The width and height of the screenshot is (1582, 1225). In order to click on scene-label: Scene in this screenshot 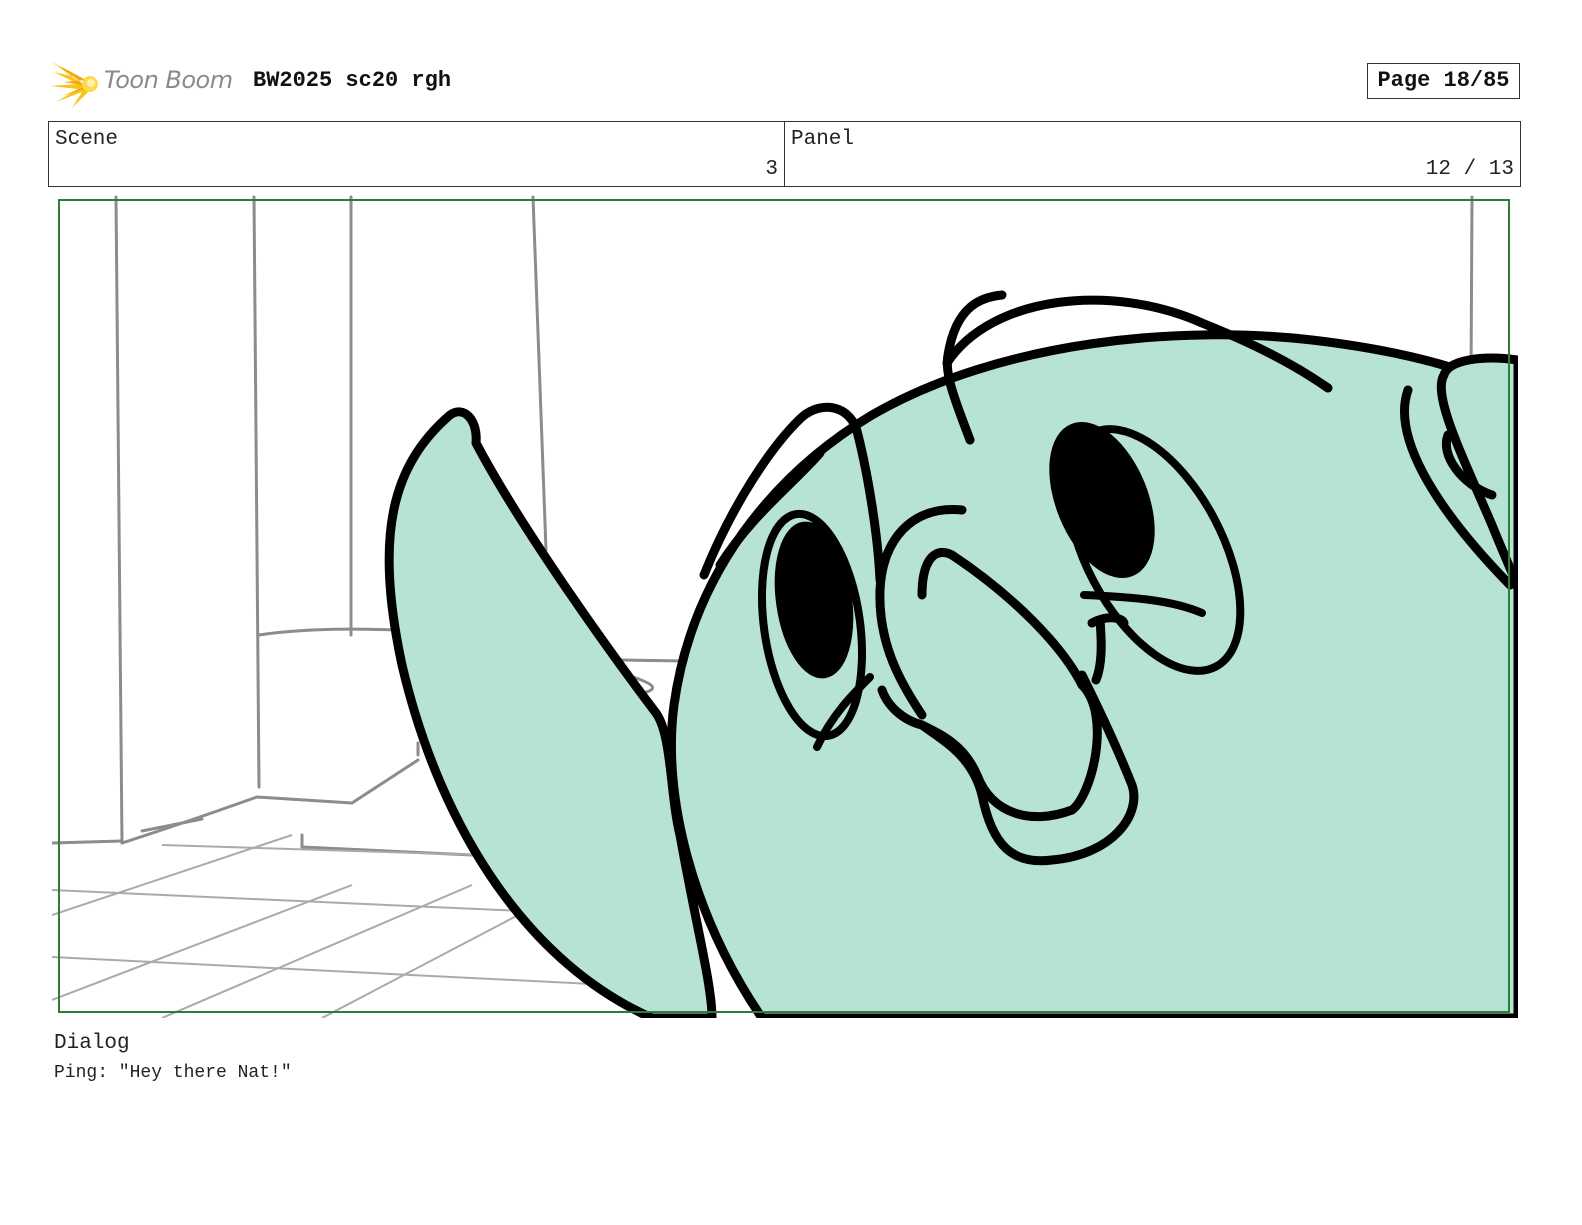, I will do `click(87, 139)`.